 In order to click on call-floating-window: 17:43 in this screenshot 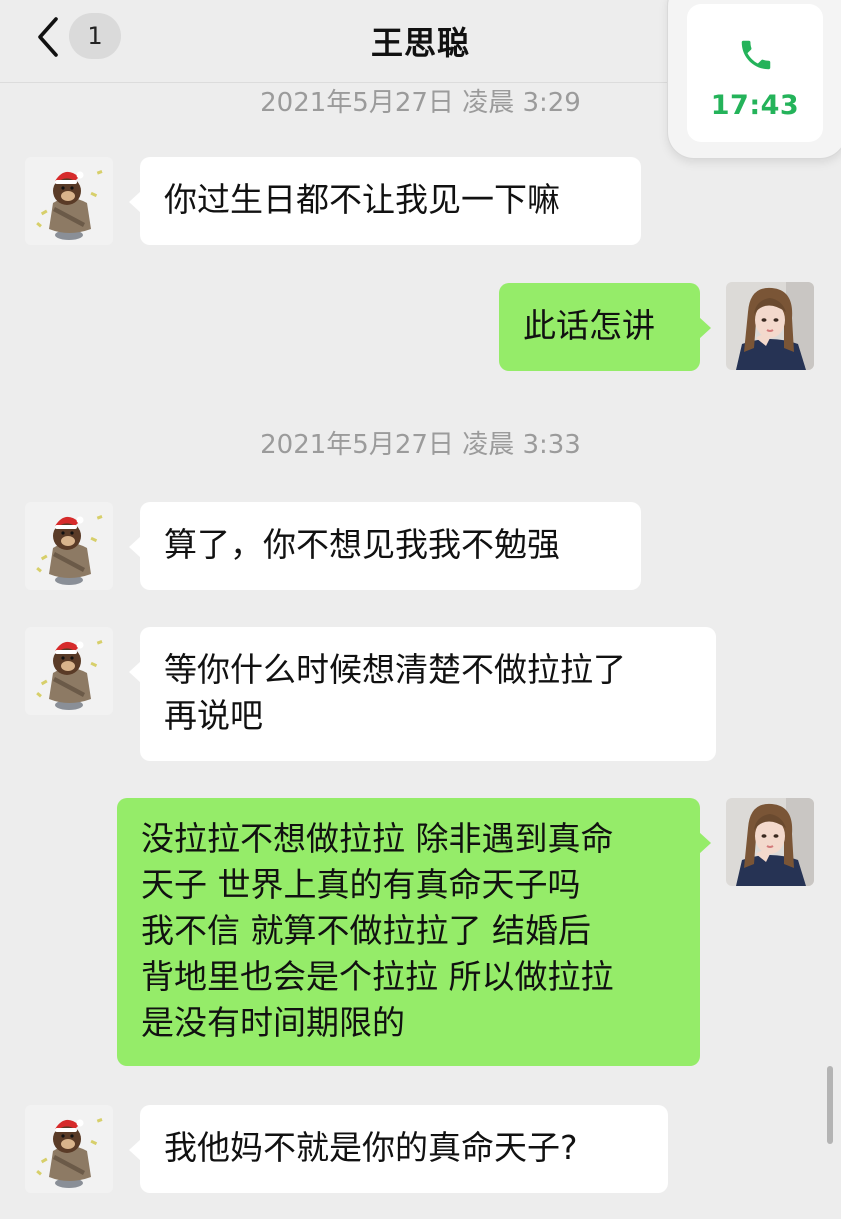, I will do `click(754, 79)`.